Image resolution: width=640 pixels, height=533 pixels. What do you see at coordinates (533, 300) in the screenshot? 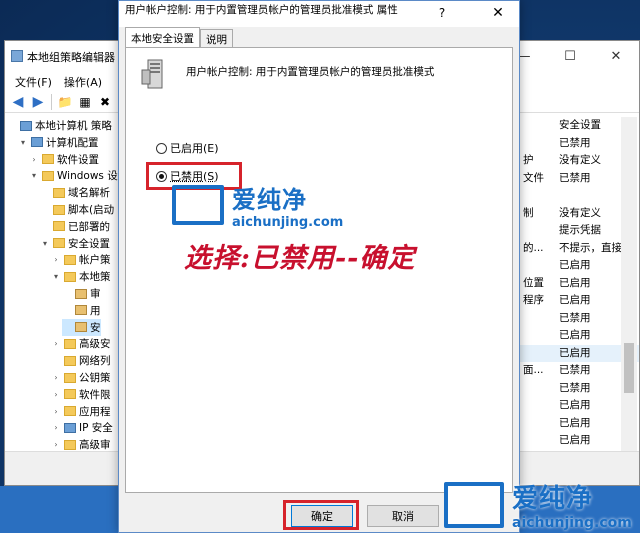
I see `policy-name-cell: 程序` at bounding box center [533, 300].